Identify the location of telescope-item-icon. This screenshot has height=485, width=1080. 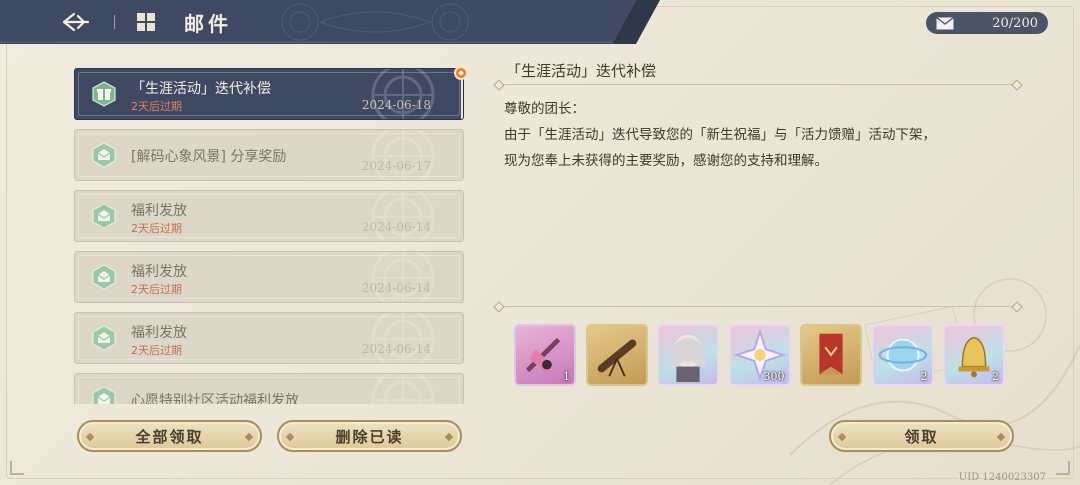
(616, 358).